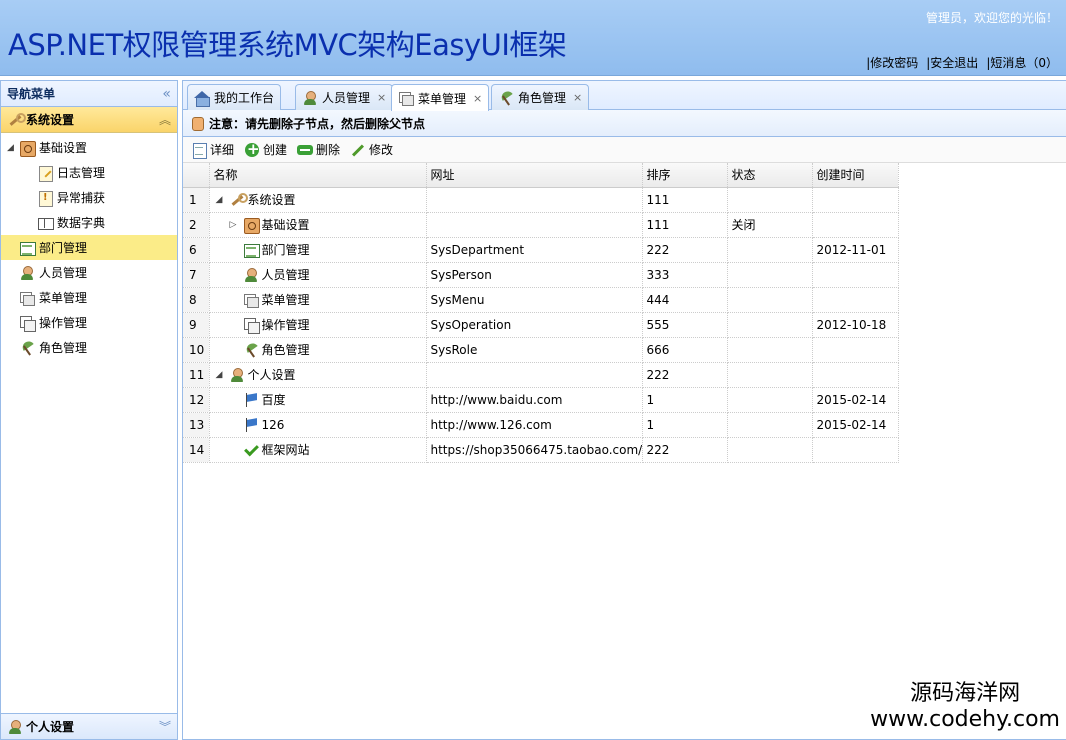 Image resolution: width=1066 pixels, height=740 pixels. Describe the element at coordinates (89, 172) in the screenshot. I see `nav-item: 日志管理` at that location.